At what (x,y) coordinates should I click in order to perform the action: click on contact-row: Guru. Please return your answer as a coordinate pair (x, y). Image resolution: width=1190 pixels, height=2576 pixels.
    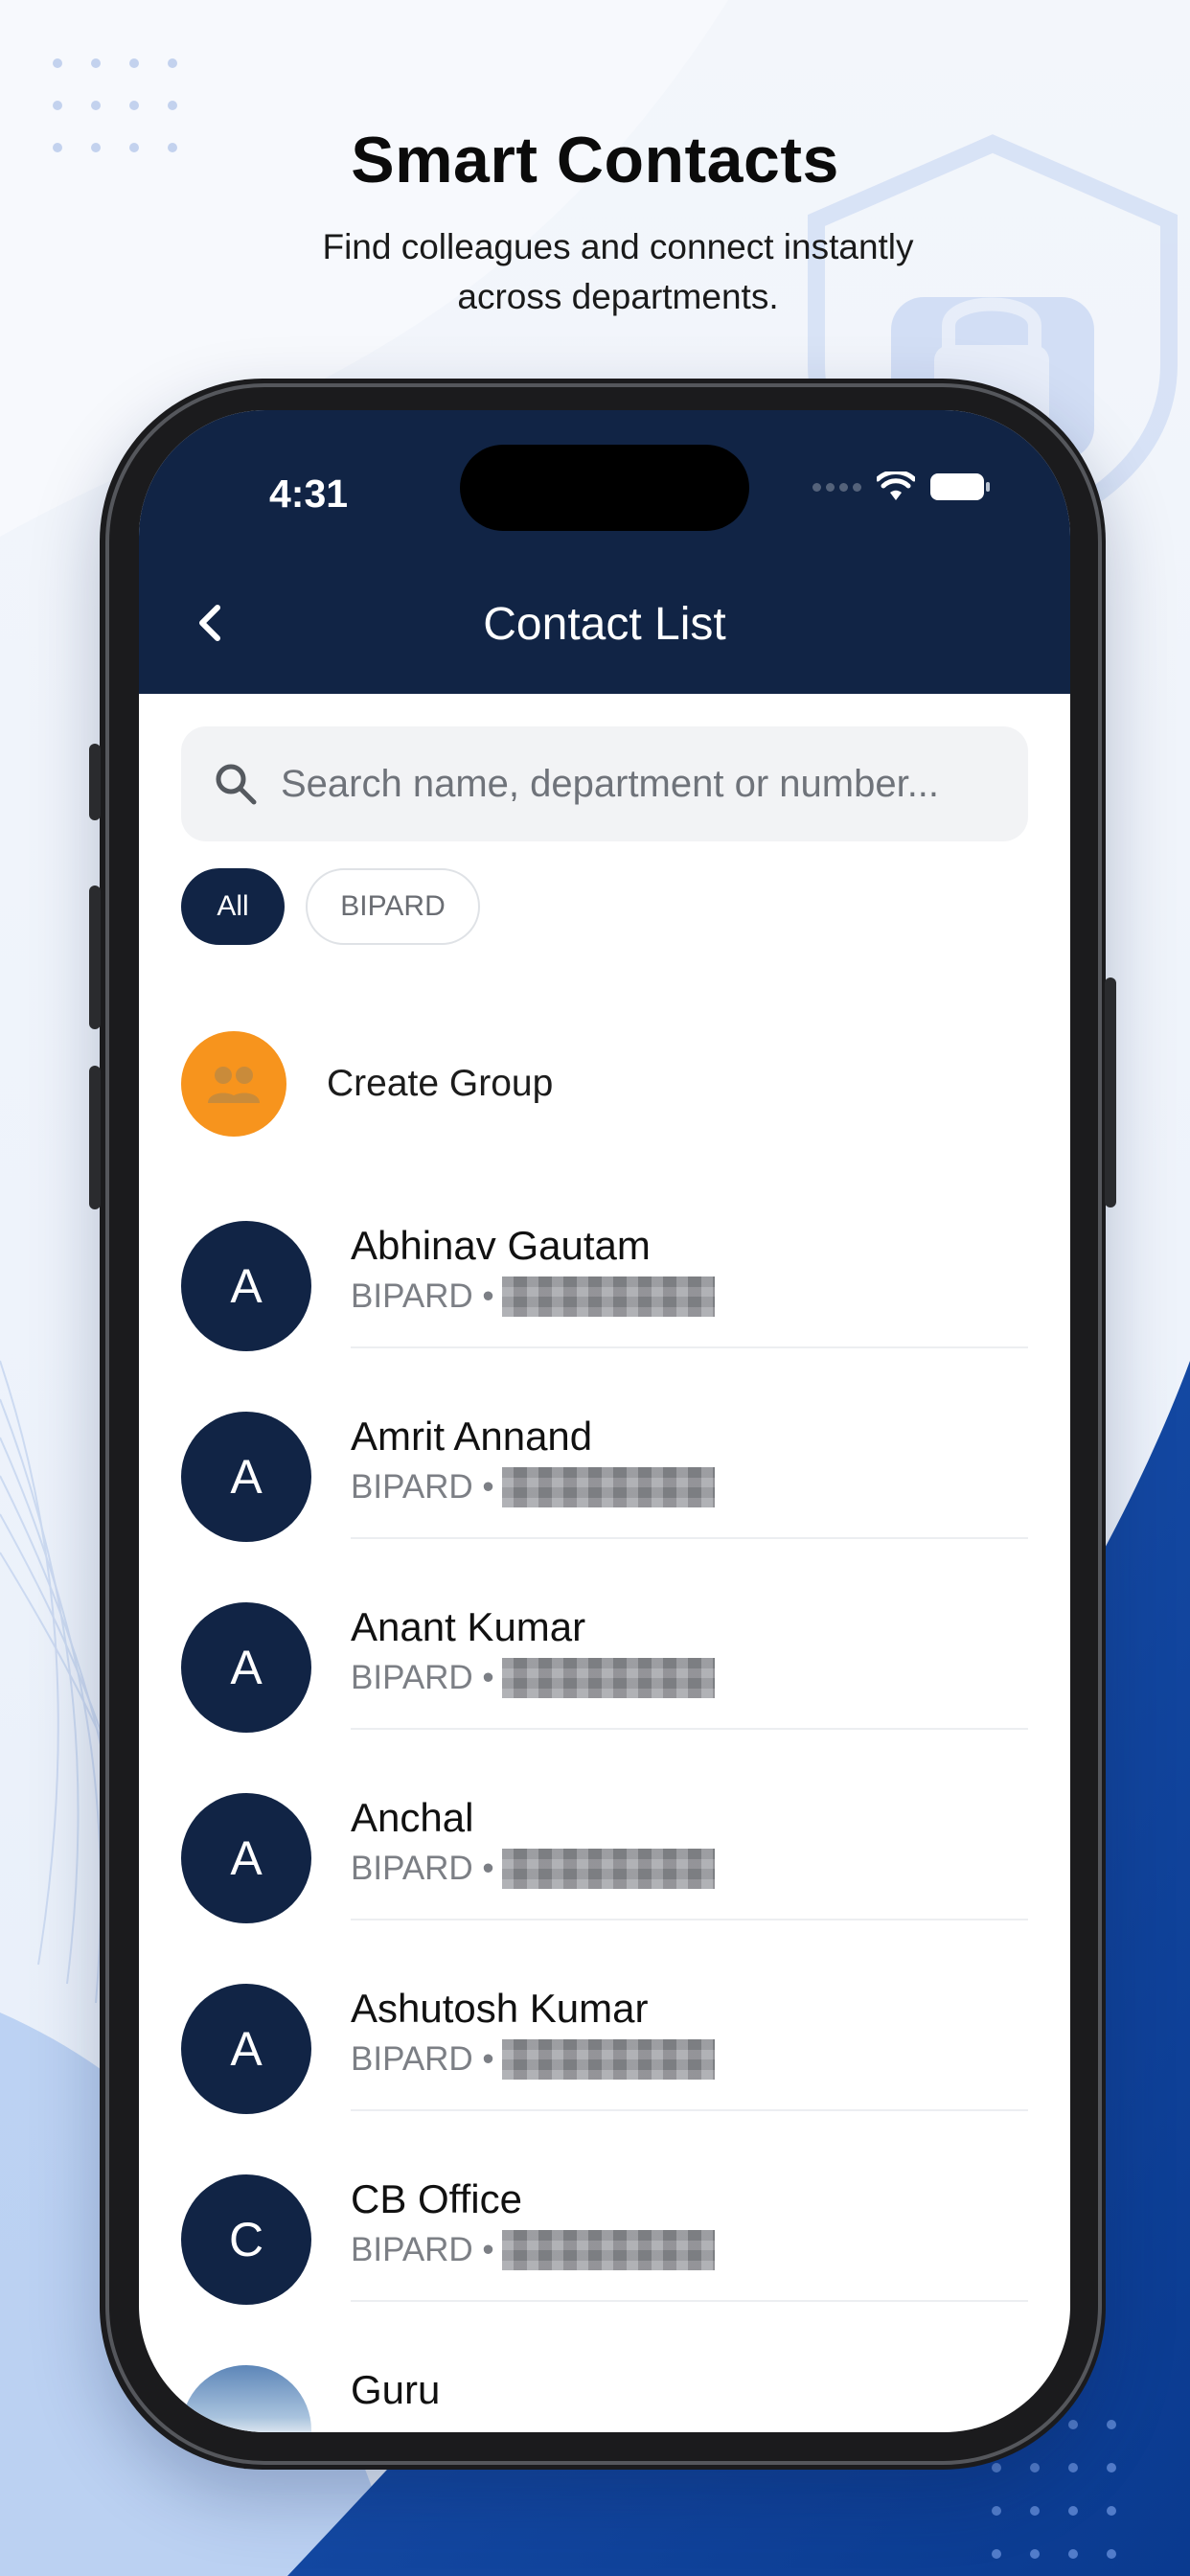
    Looking at the image, I should click on (605, 2398).